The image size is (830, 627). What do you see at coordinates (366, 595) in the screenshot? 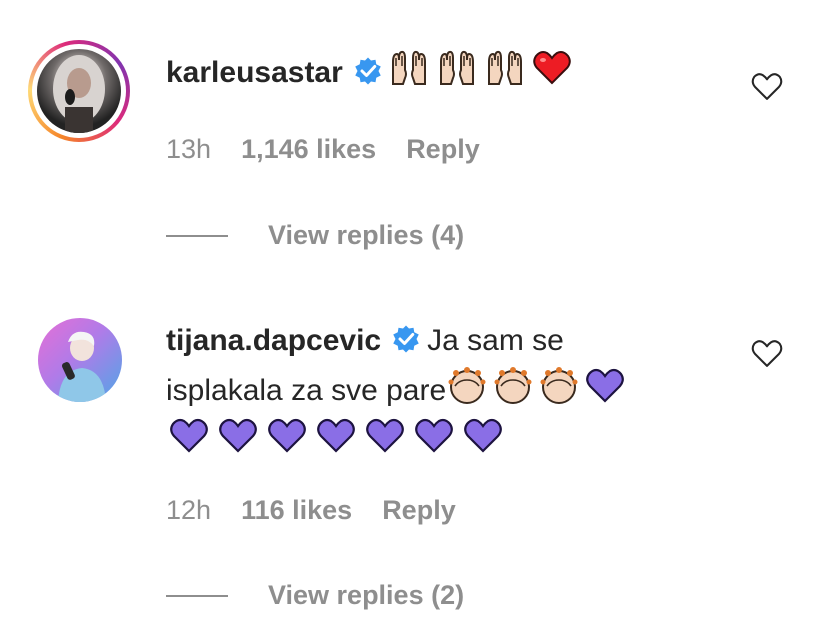
I see `view-replies-button: View replies (2)` at bounding box center [366, 595].